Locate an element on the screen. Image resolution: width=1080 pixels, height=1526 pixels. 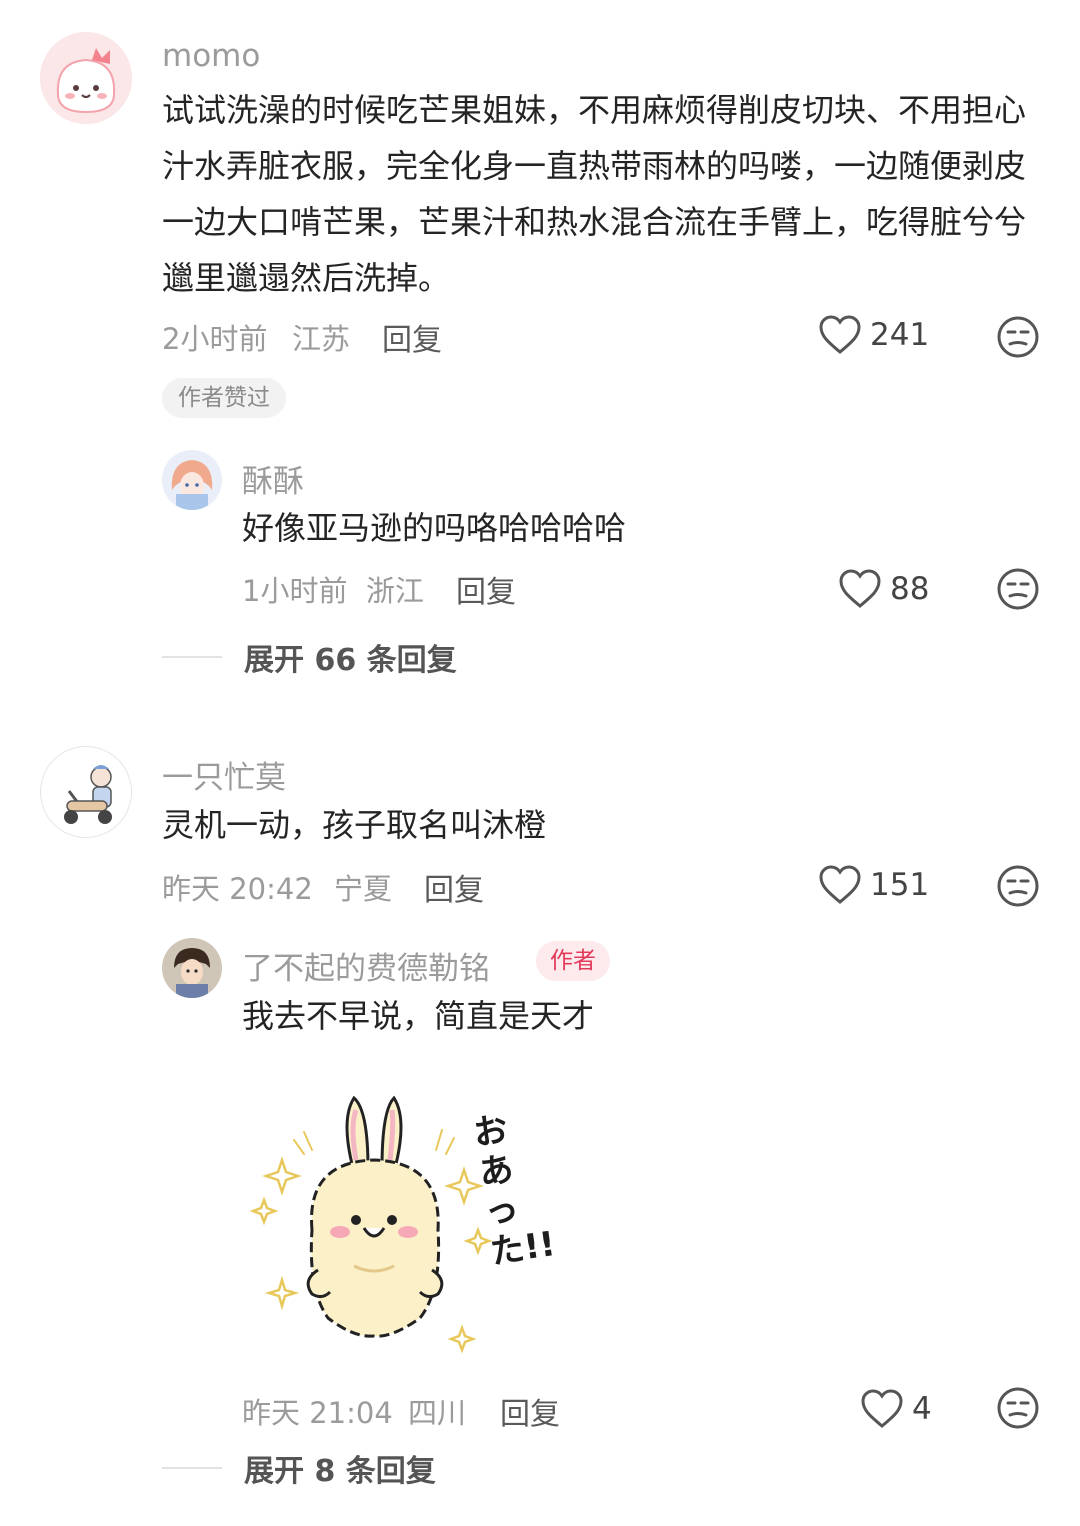
like-button: 4 is located at coordinates (896, 1409).